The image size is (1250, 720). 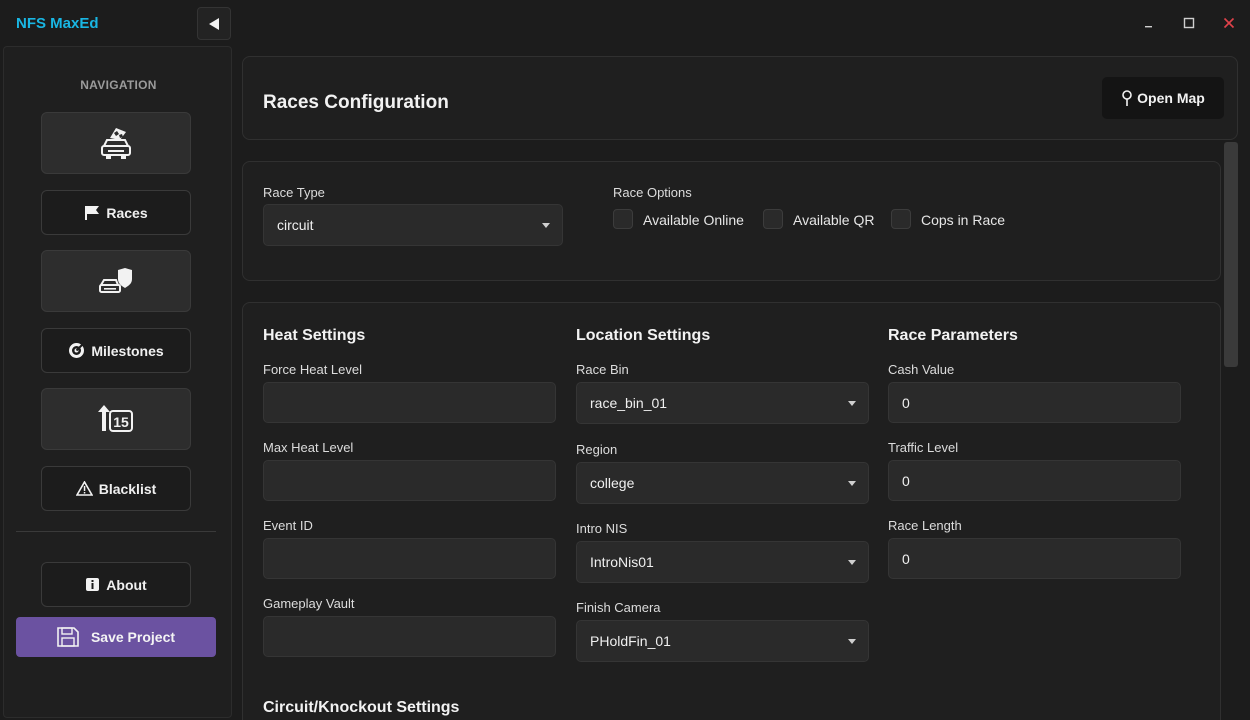 I want to click on maximize-button, so click(x=1189, y=23).